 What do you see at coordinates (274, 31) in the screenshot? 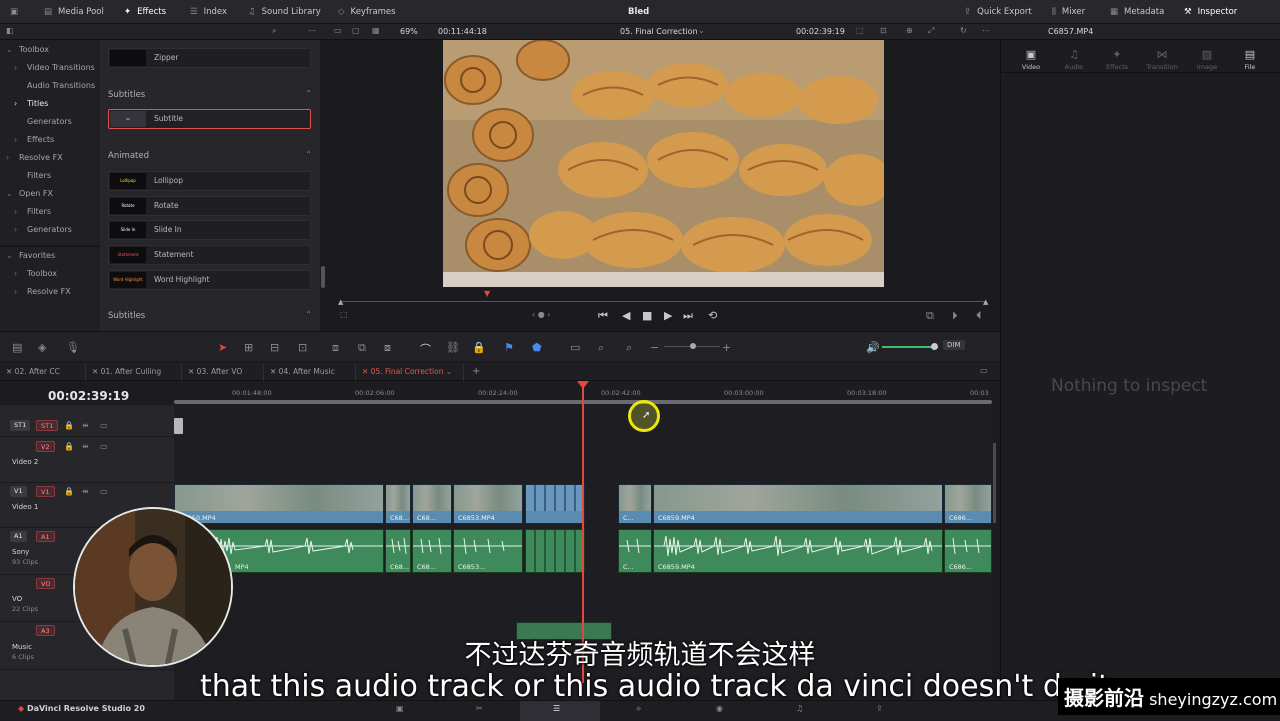
I see `search-icon: ⌕` at bounding box center [274, 31].